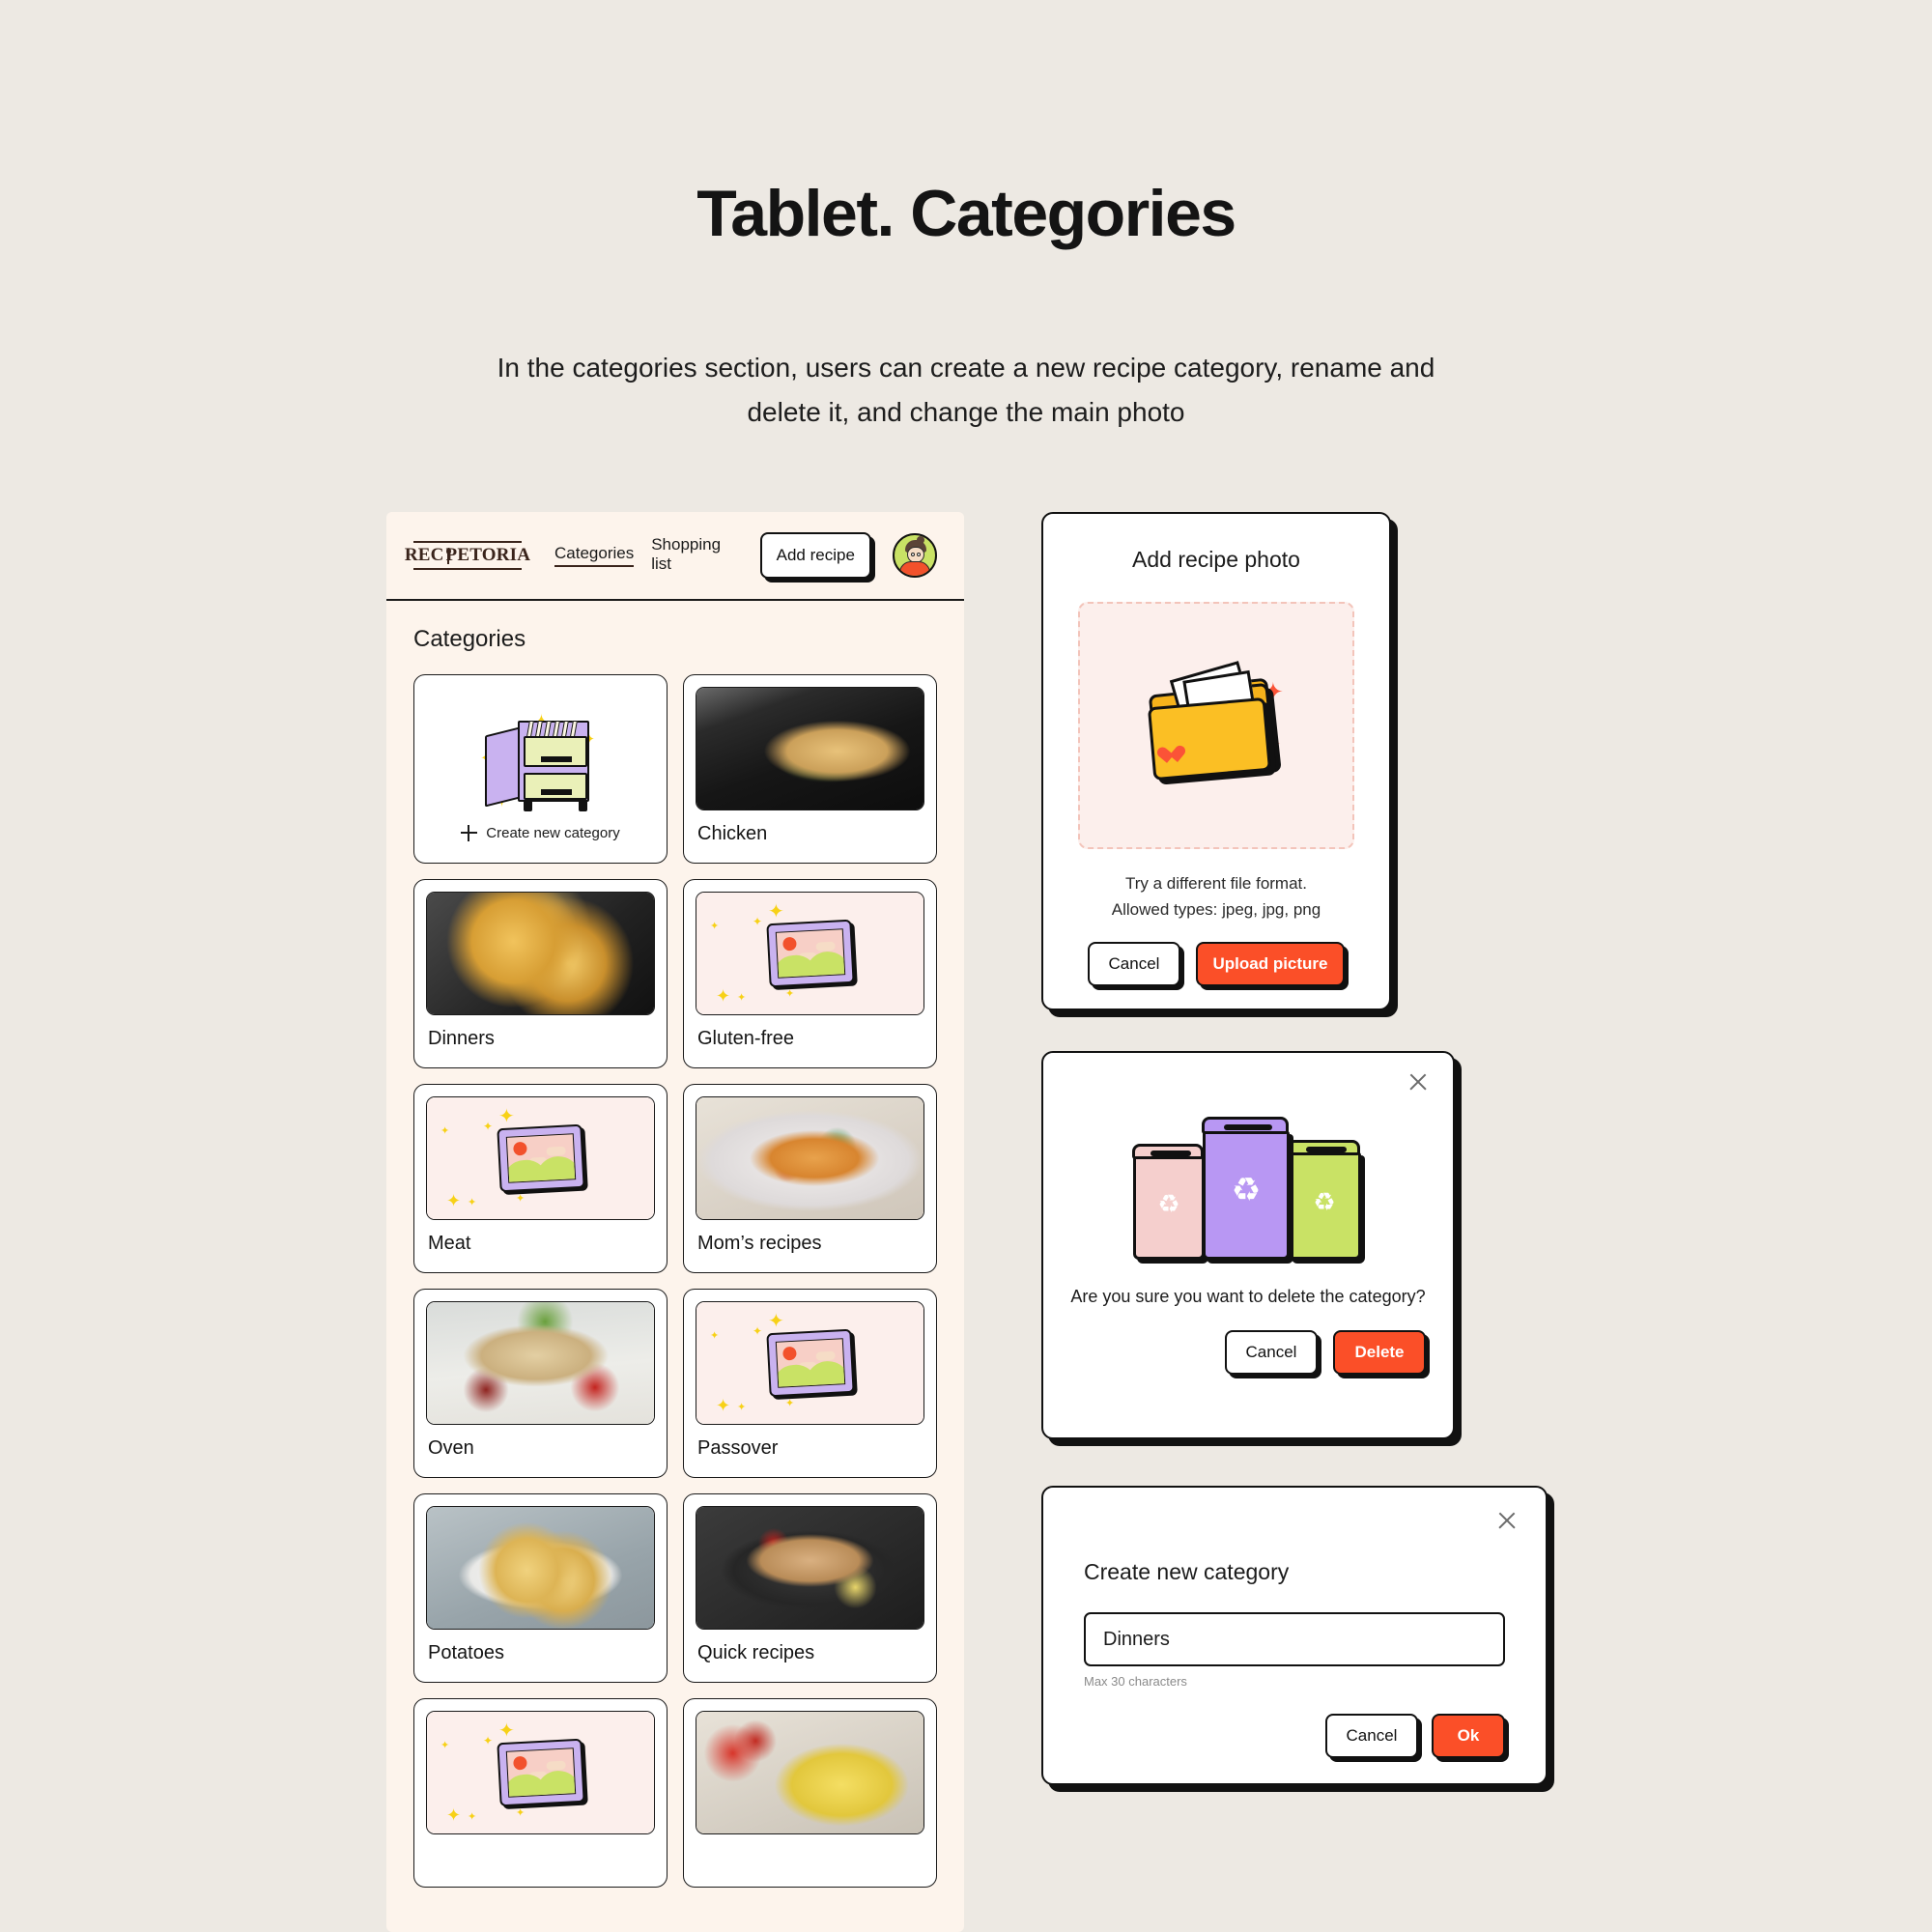 The image size is (1932, 1932). What do you see at coordinates (756, 1652) in the screenshot?
I see `category-name: Quick recipes` at bounding box center [756, 1652].